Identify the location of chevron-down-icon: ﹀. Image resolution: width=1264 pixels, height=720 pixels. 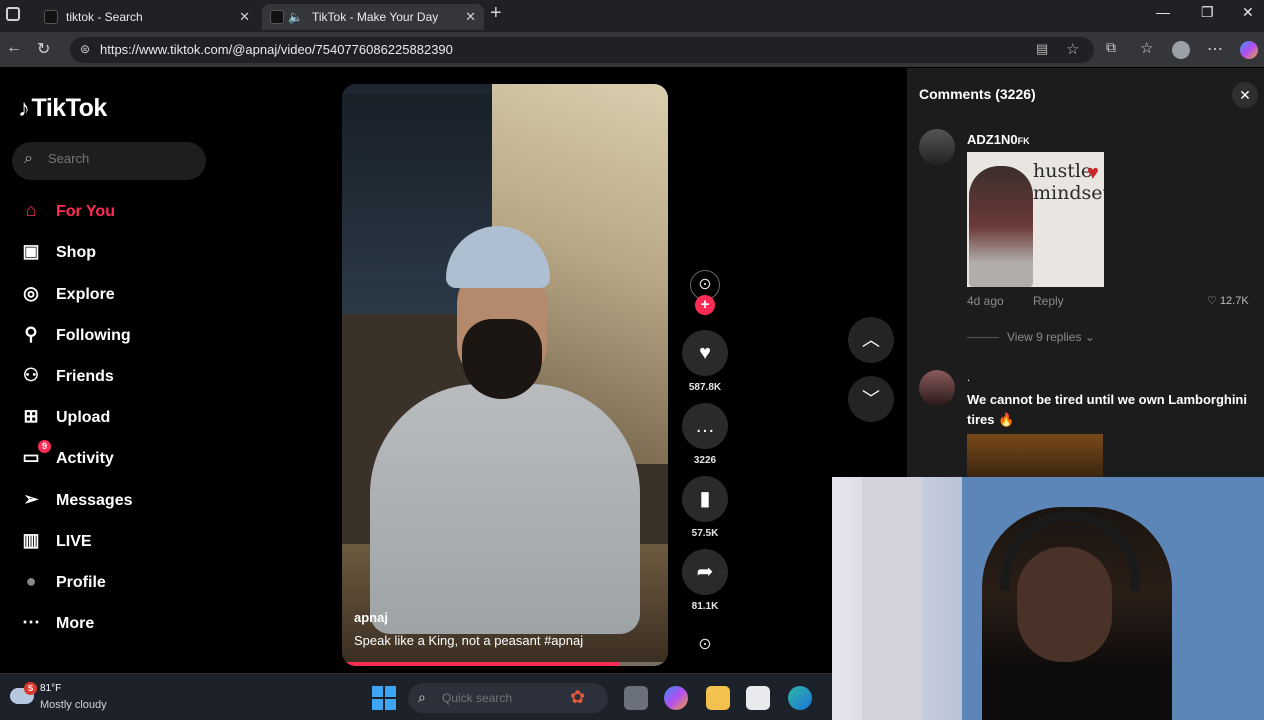
(871, 399).